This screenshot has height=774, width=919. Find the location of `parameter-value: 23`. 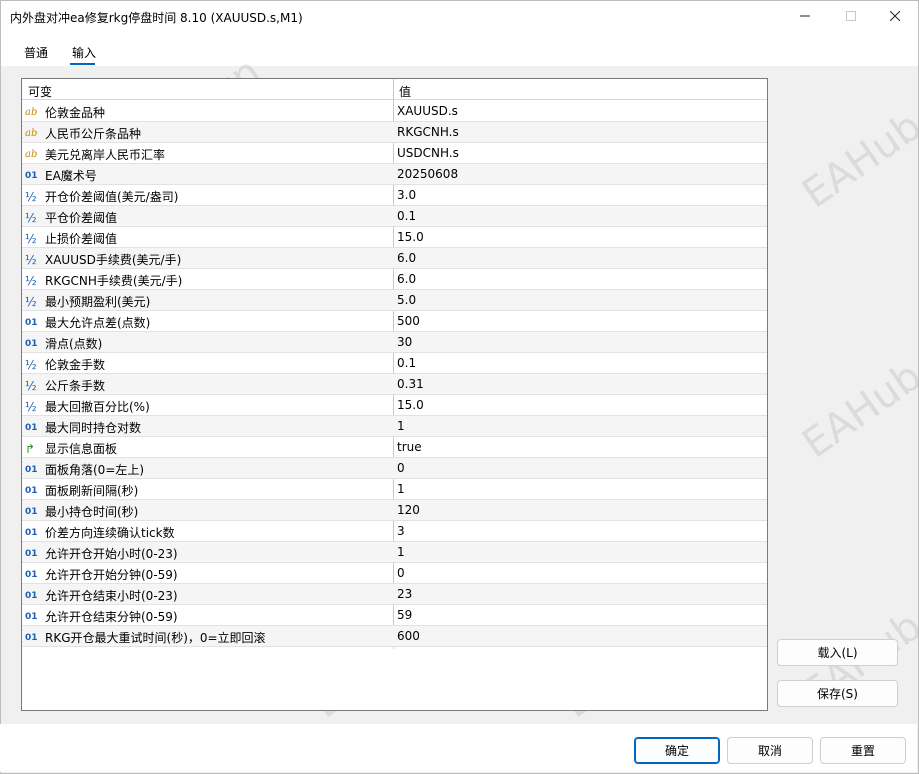

parameter-value: 23 is located at coordinates (404, 594).